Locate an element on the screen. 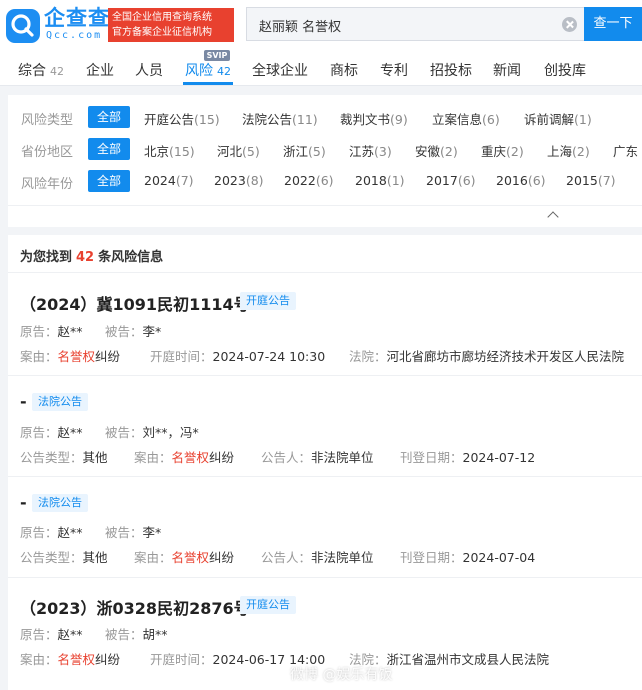 The width and height of the screenshot is (642, 690). category-tabs: 综合 42 企业 人员 风险 42 全球企业 商标 专利 招投标 新闻 创投库 is located at coordinates (321, 68).